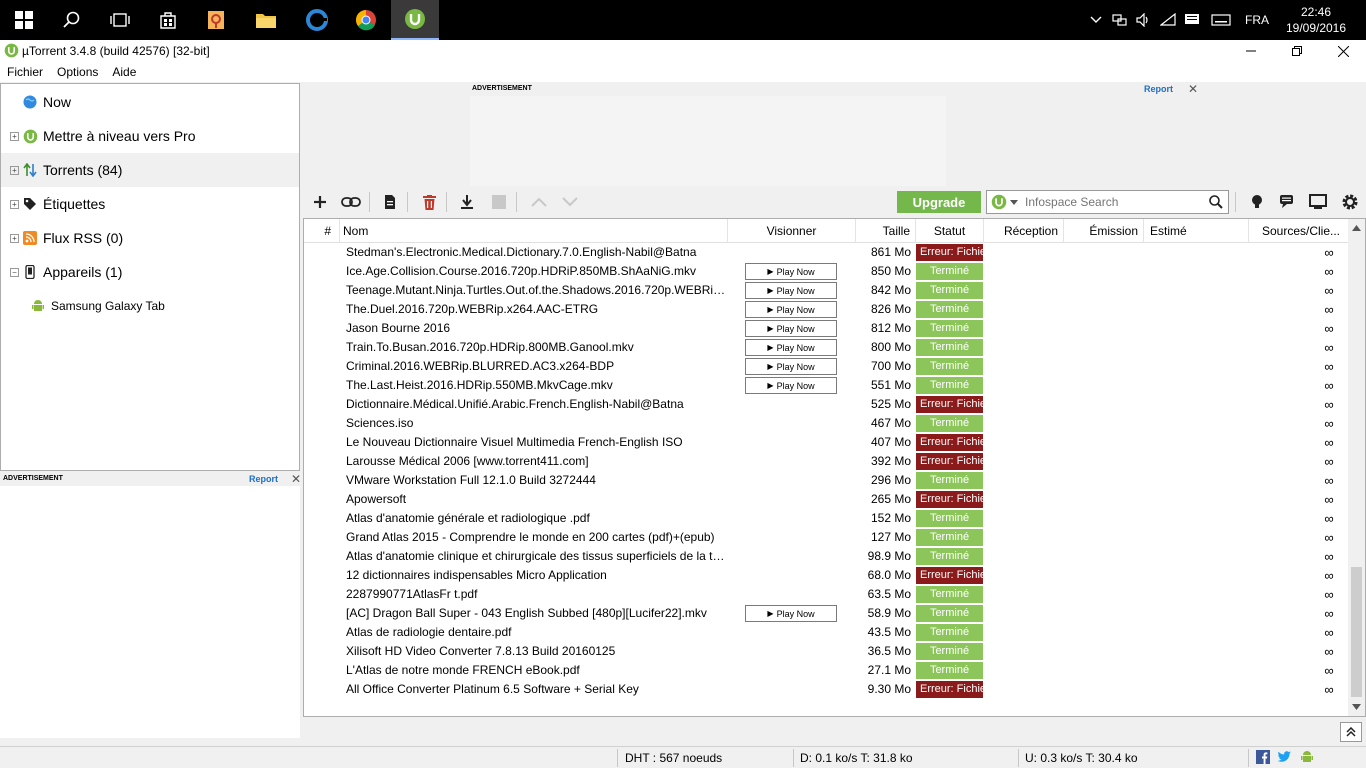 The height and width of the screenshot is (768, 1366). Describe the element at coordinates (534, 231) in the screenshot. I see `column-header-name: Nom` at that location.